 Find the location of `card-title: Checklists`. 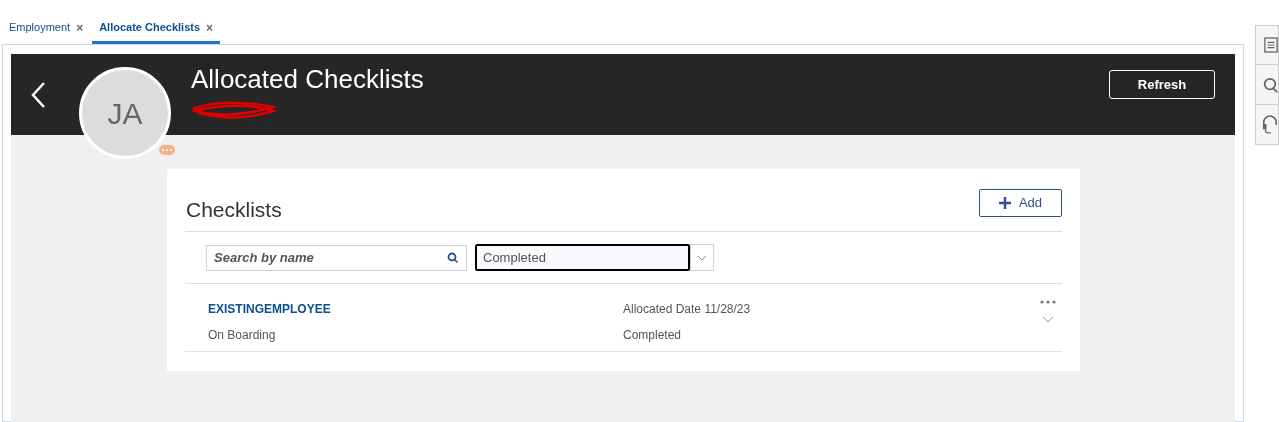

card-title: Checklists is located at coordinates (234, 210).